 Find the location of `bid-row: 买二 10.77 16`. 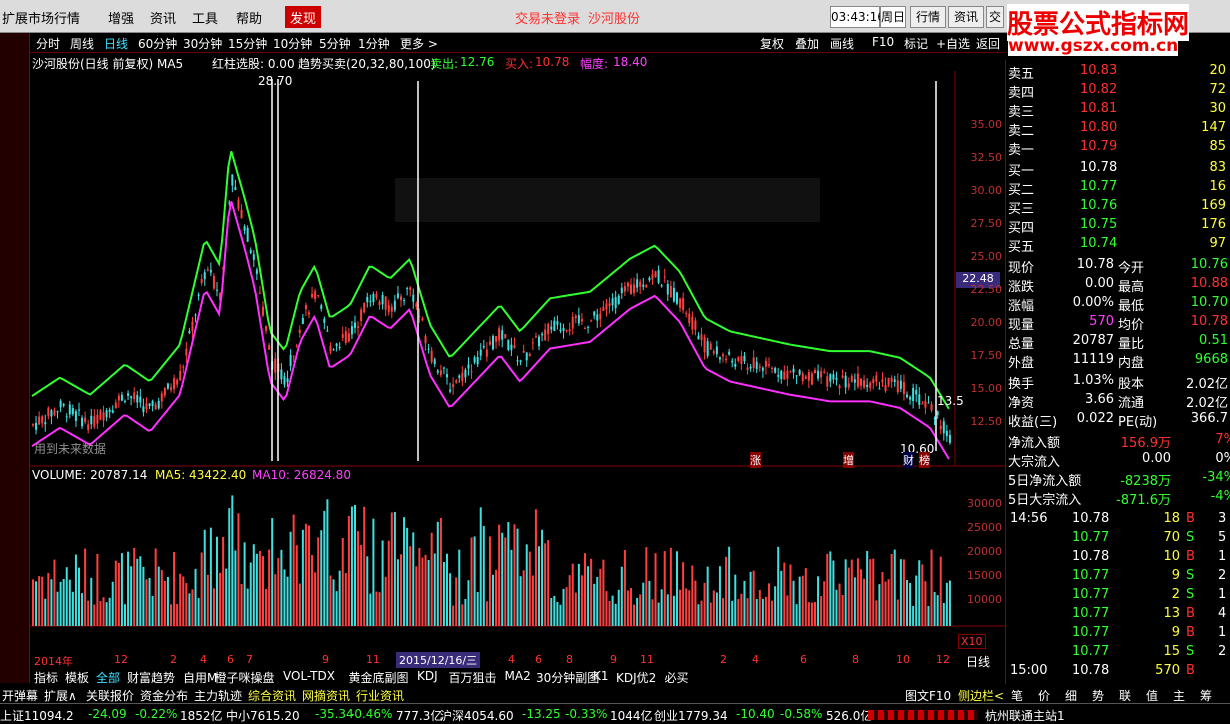

bid-row: 买二 10.77 16 is located at coordinates (1118, 188).